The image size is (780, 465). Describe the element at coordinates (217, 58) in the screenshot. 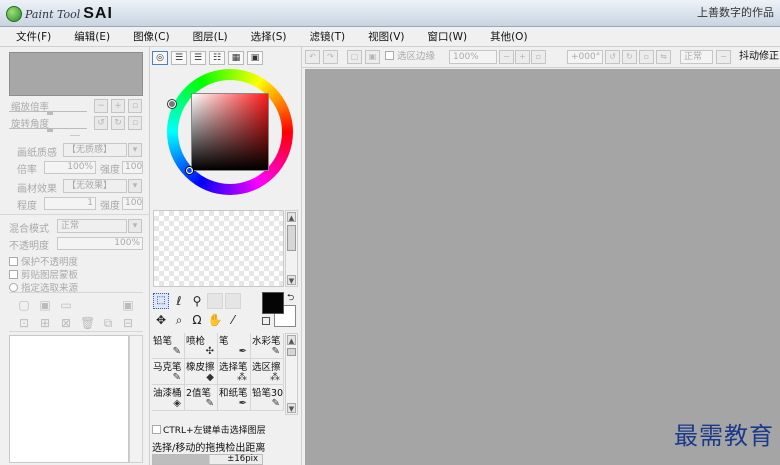

I see `palette-tab-icon: ☷` at that location.